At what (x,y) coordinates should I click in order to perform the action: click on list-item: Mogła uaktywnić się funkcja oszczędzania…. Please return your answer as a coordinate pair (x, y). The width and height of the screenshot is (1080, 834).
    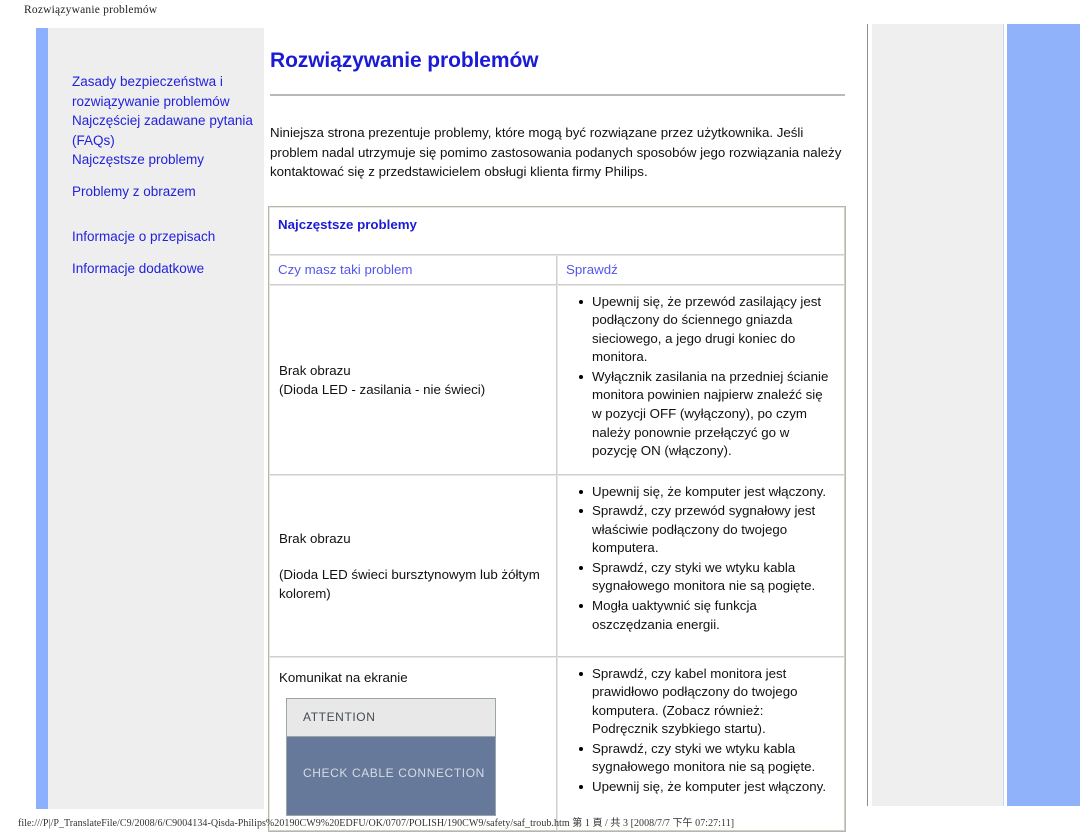
    Looking at the image, I should click on (705, 615).